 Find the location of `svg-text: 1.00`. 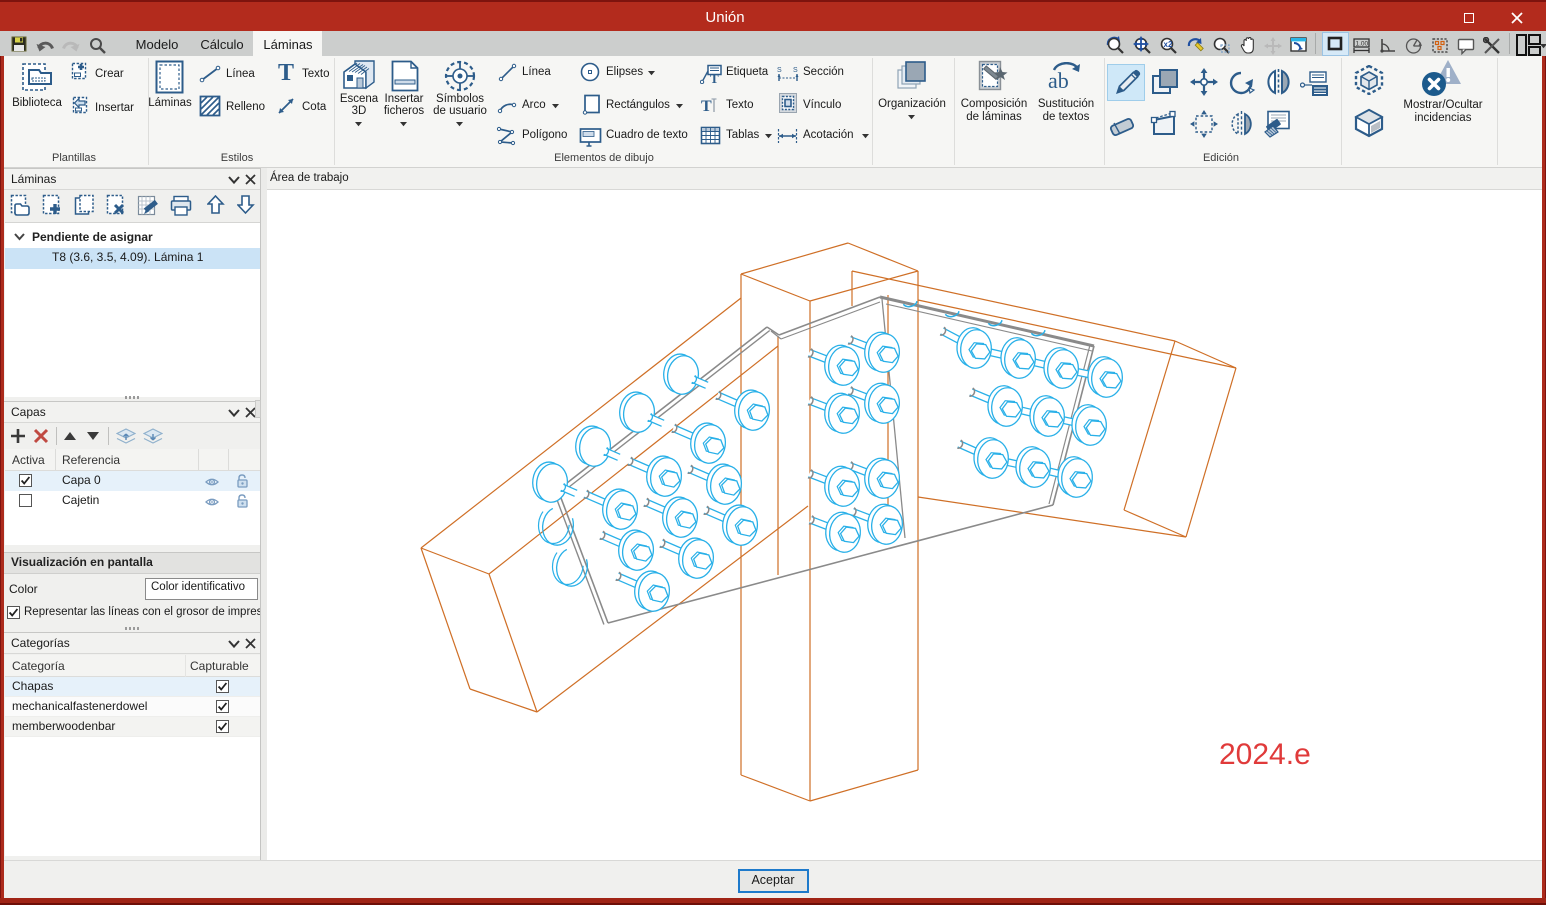

svg-text: 1.00 is located at coordinates (1362, 44).